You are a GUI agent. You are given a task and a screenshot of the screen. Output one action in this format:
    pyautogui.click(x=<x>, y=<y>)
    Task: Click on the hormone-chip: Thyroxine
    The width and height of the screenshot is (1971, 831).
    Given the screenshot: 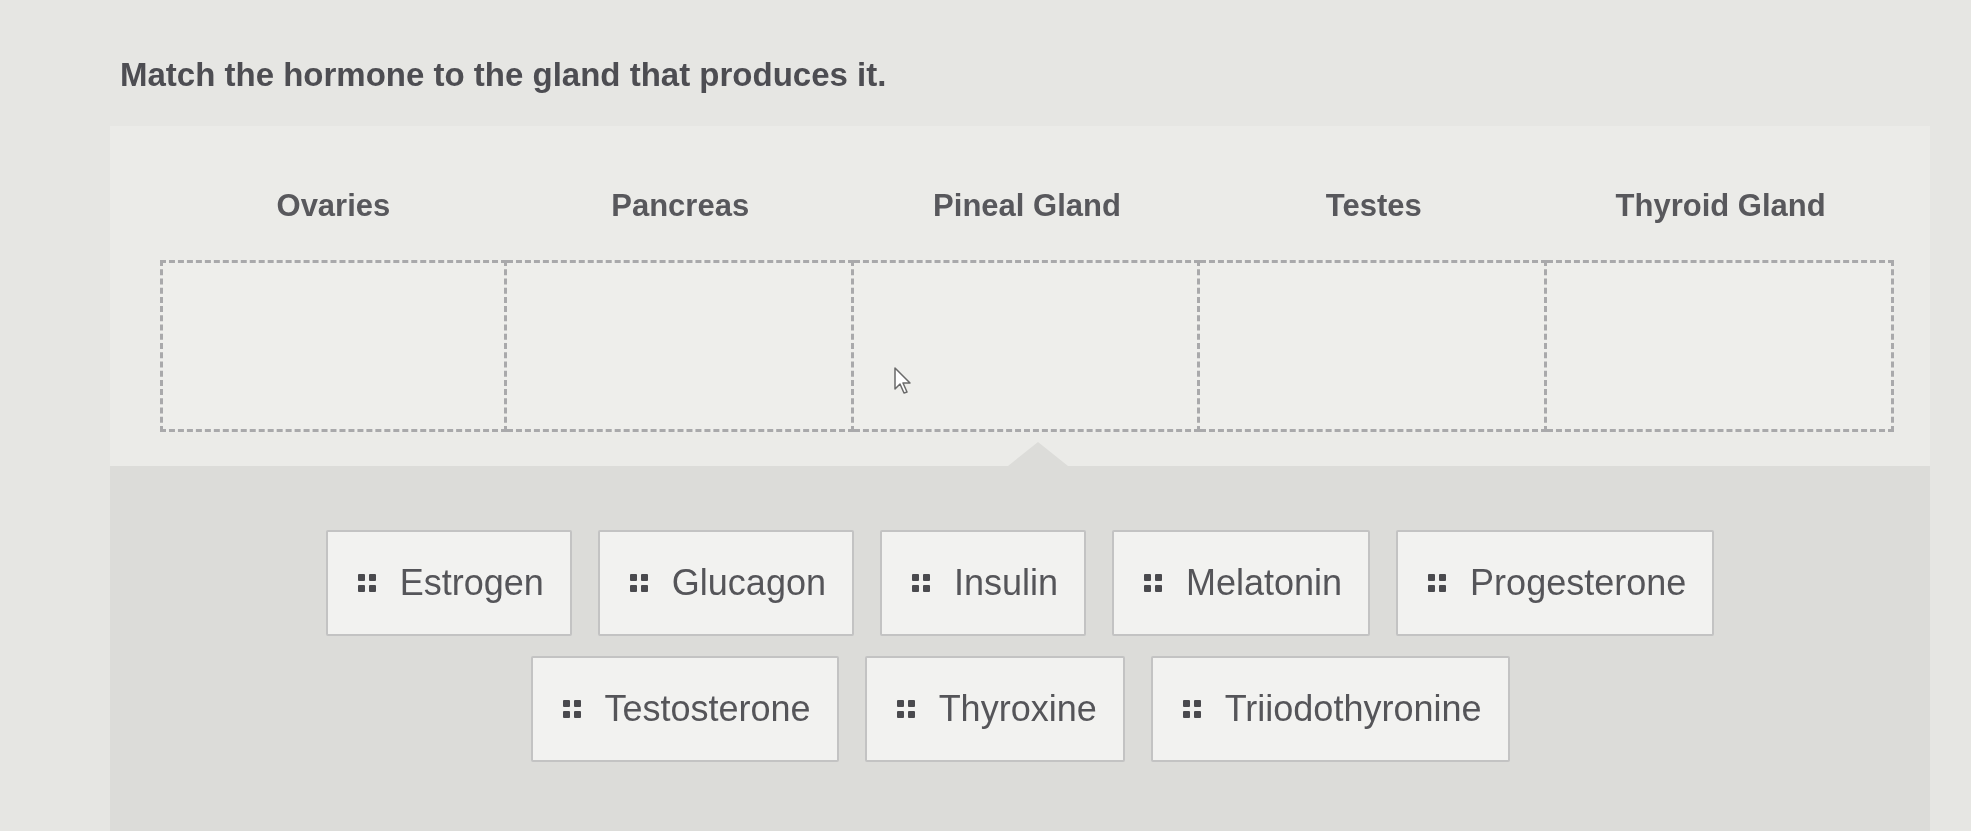 What is the action you would take?
    pyautogui.click(x=994, y=709)
    